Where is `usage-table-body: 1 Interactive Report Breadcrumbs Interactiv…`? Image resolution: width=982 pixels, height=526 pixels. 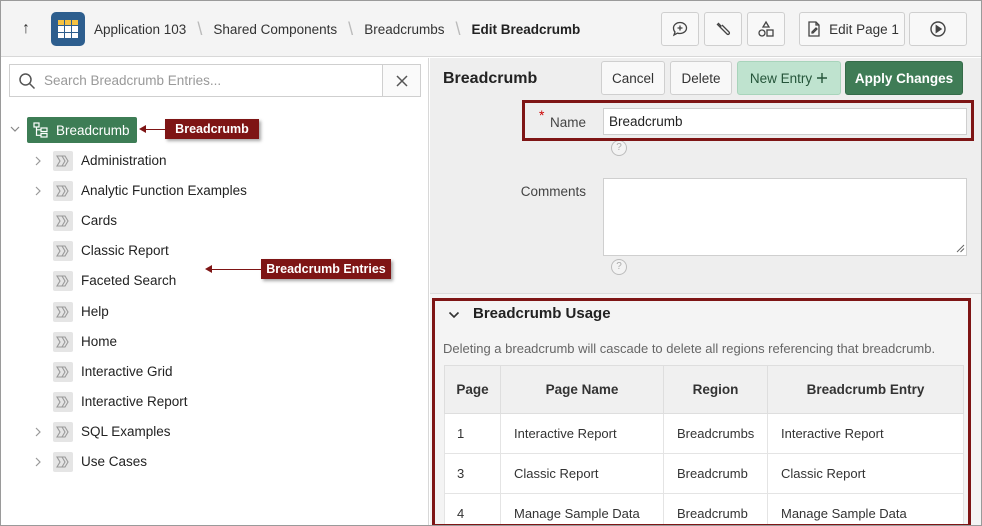
usage-table-body: 1 Interactive Report Breadcrumbs Interactiv… is located at coordinates (704, 469).